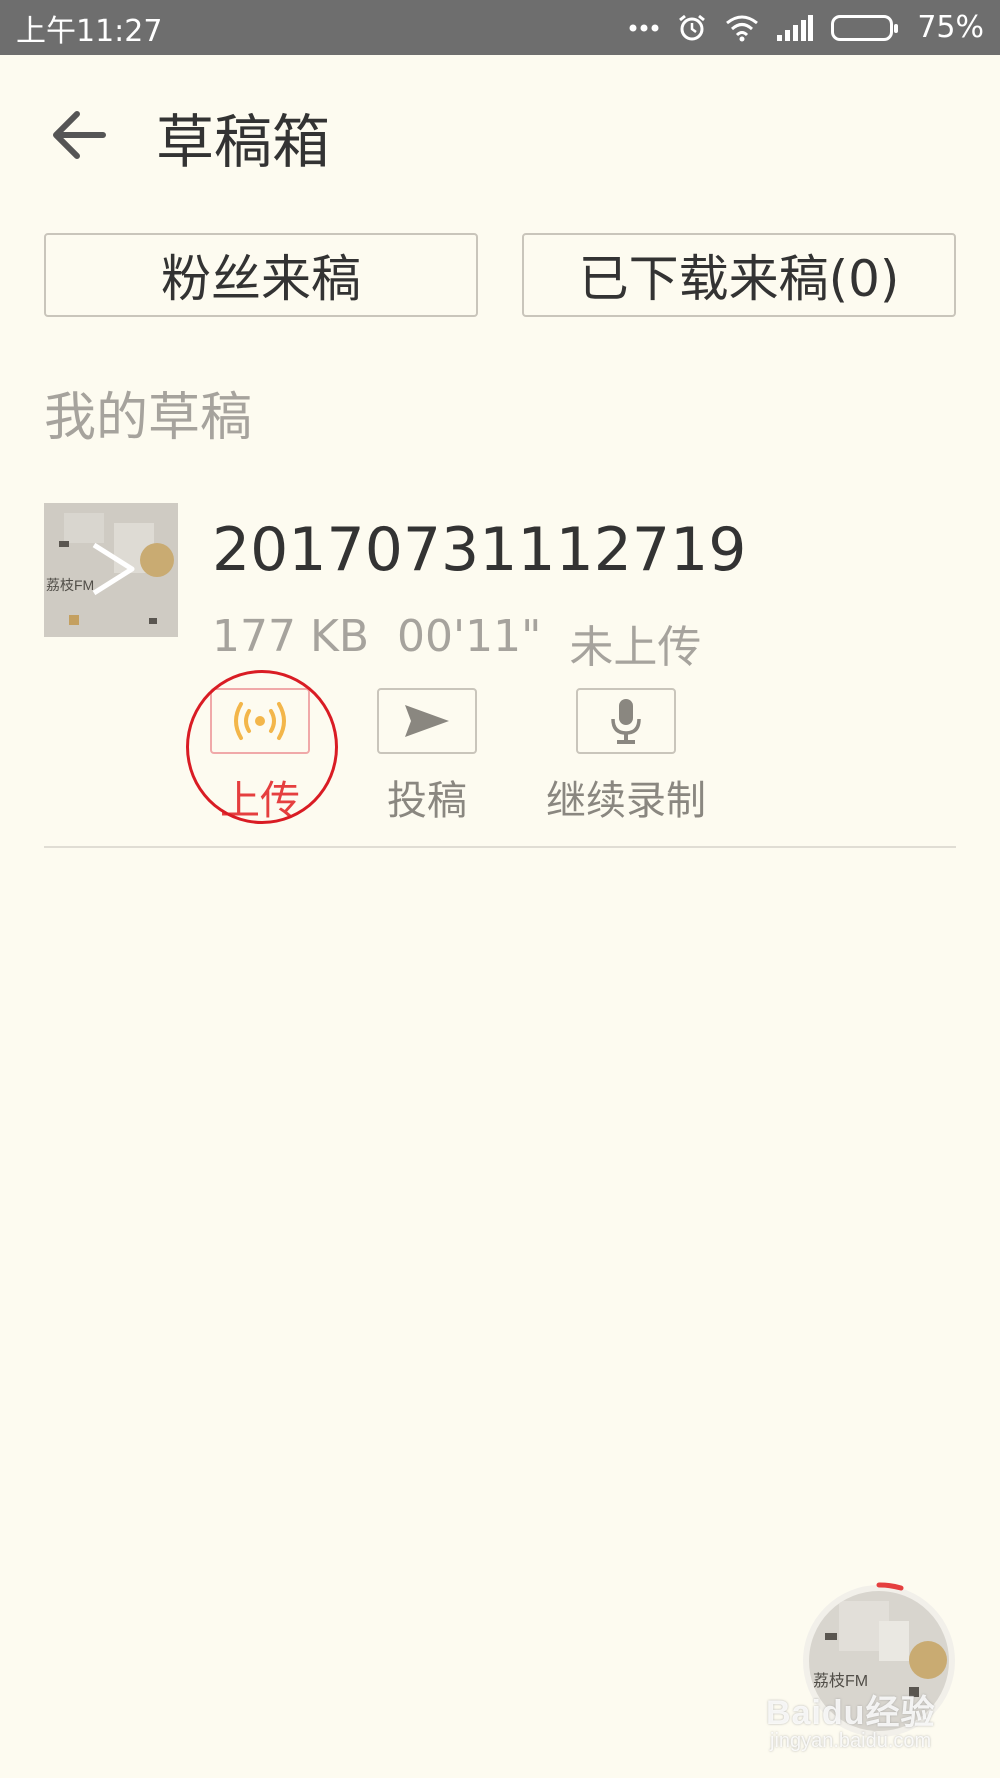 Image resolution: width=1000 pixels, height=1778 pixels. Describe the element at coordinates (148, 418) in the screenshot. I see `section-label: 我的草稿` at that location.